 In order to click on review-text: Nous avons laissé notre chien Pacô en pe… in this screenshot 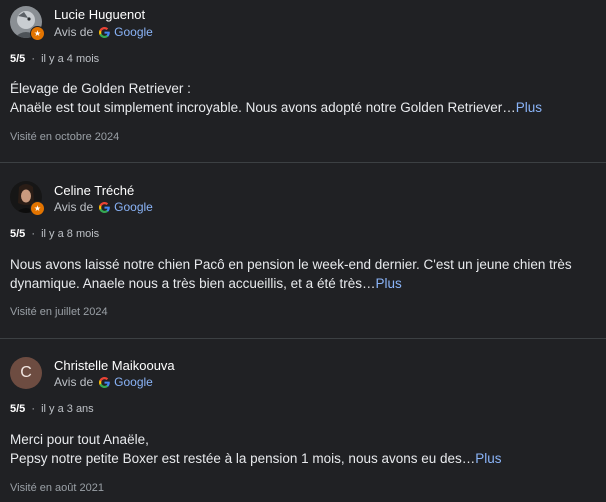, I will do `click(305, 274)`.